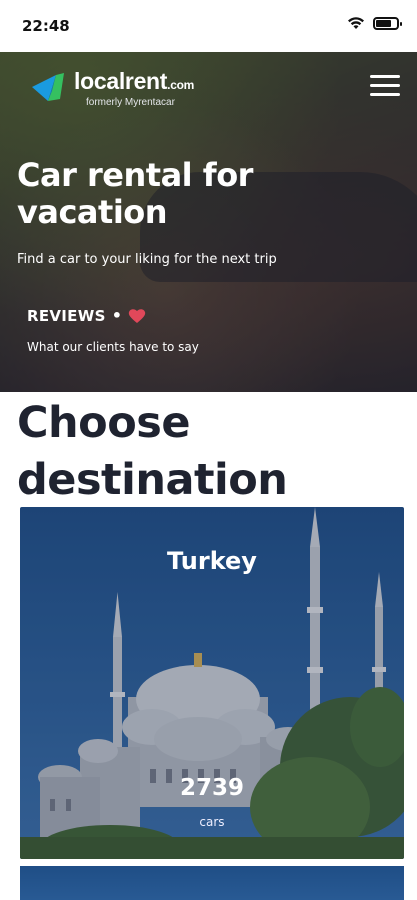 This screenshot has width=417, height=900. Describe the element at coordinates (385, 87) in the screenshot. I see `hamburger-menu-icon` at that location.